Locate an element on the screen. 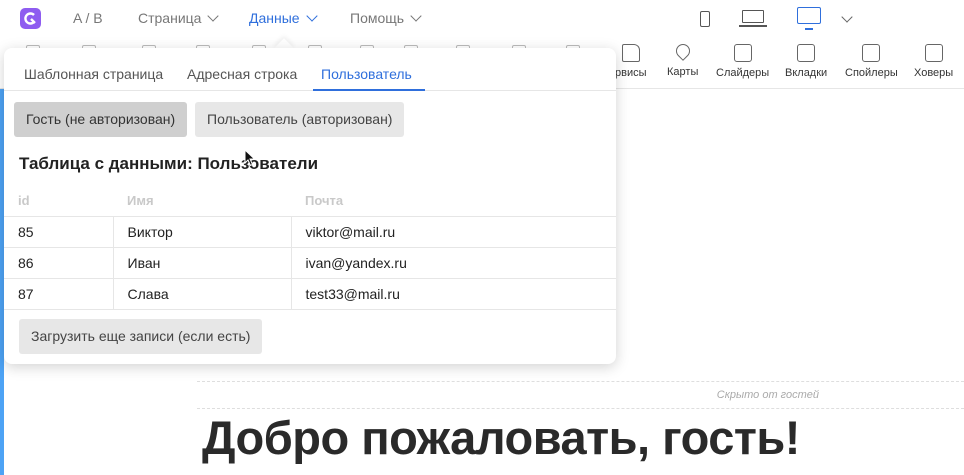 The width and height of the screenshot is (964, 475). app-logo-icon is located at coordinates (30, 18).